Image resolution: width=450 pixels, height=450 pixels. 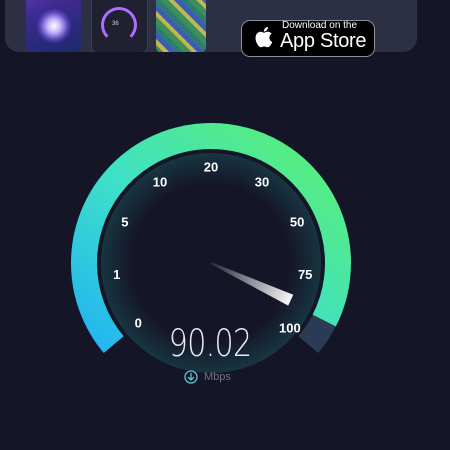 I want to click on gauge-arc-unfilled, so click(x=317, y=333).